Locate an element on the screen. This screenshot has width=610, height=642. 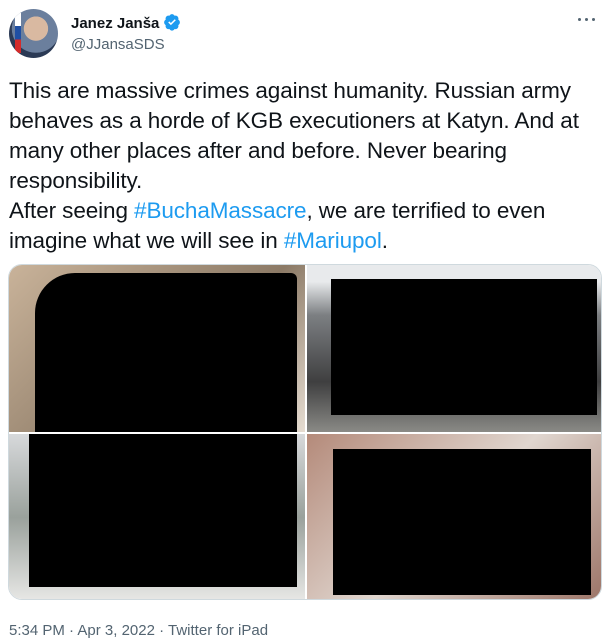
more-options-icon is located at coordinates (587, 19).